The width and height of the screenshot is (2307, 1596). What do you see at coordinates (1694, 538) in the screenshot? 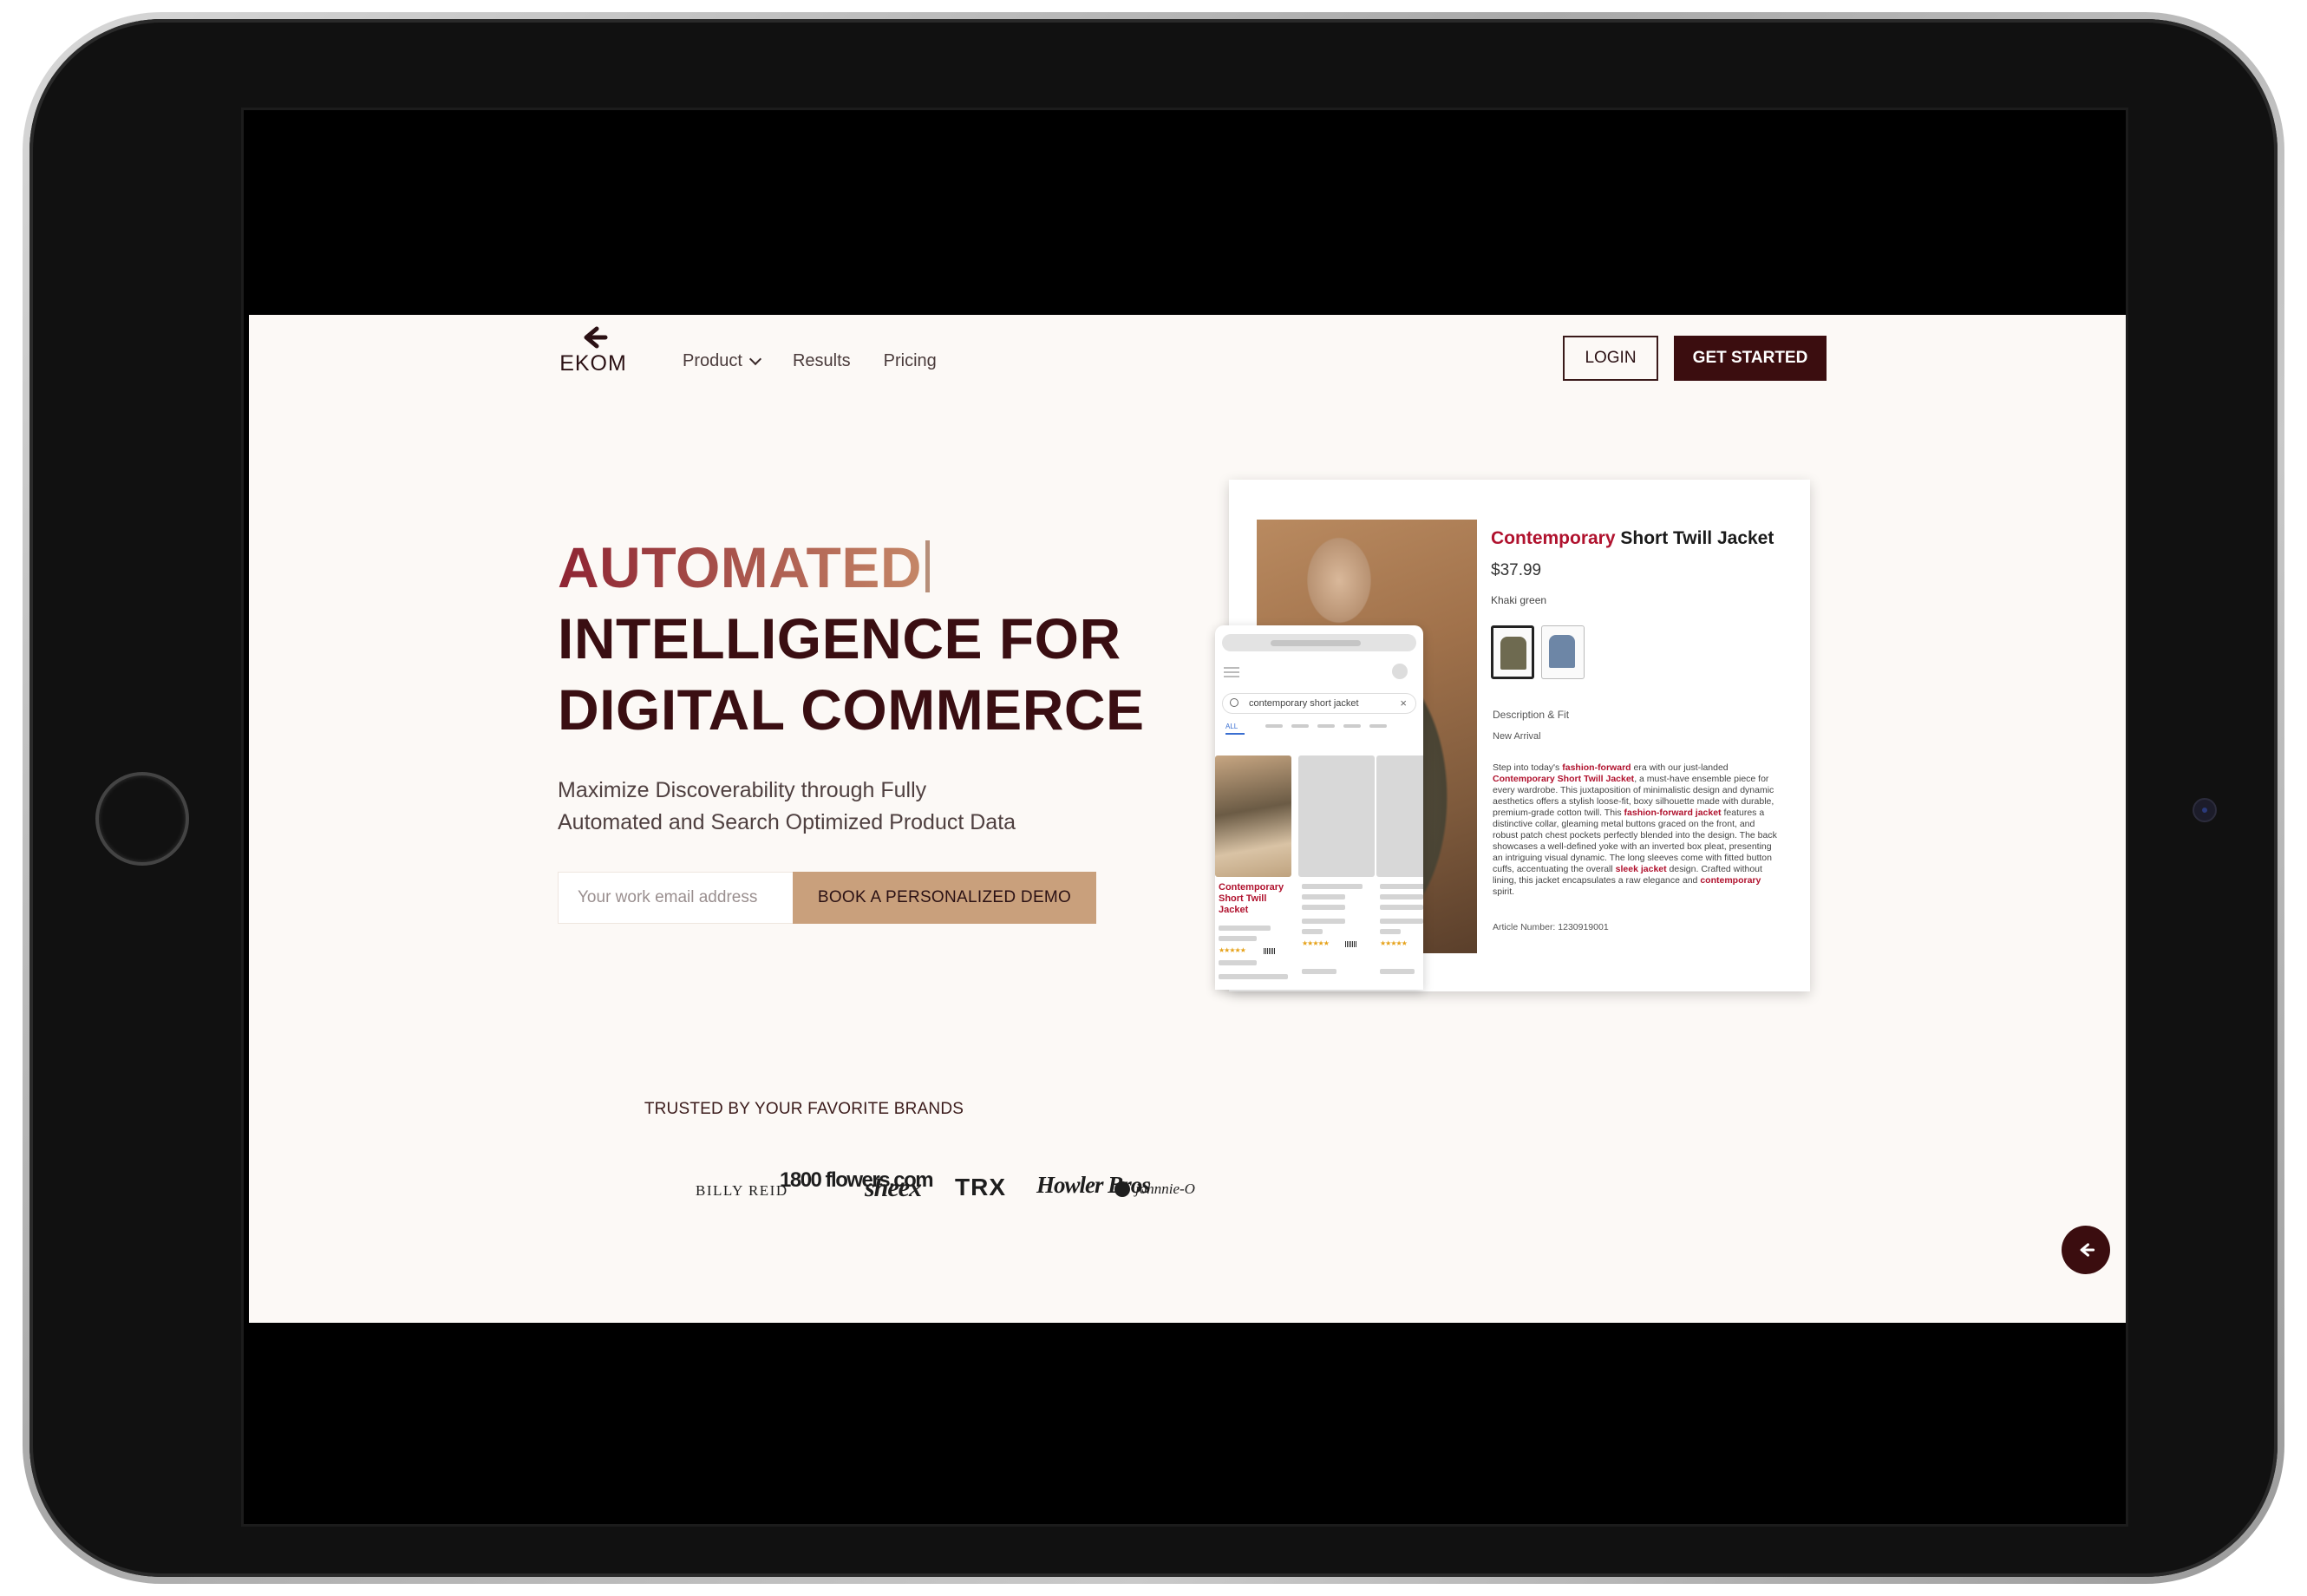
I see `mockup-title-rest: Short Twill Jacket` at bounding box center [1694, 538].